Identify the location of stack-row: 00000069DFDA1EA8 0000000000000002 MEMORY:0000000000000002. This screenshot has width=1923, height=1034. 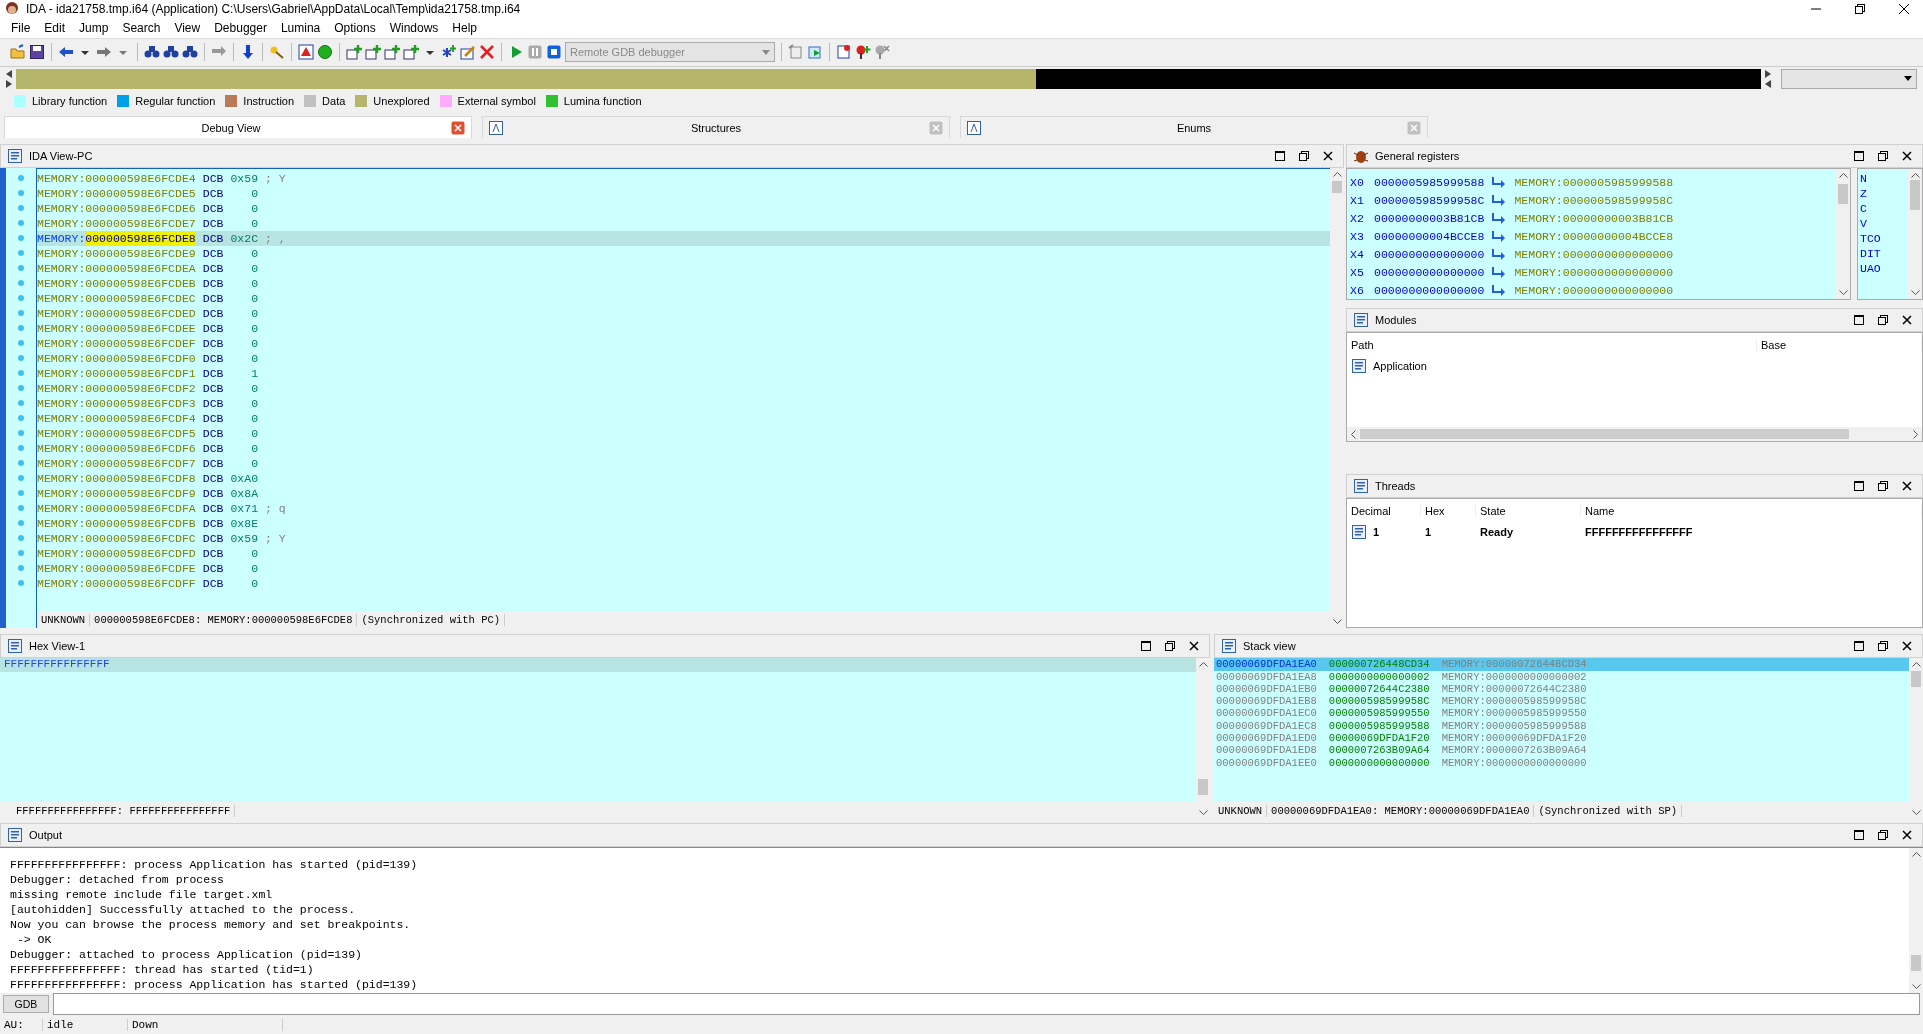
(1561, 676).